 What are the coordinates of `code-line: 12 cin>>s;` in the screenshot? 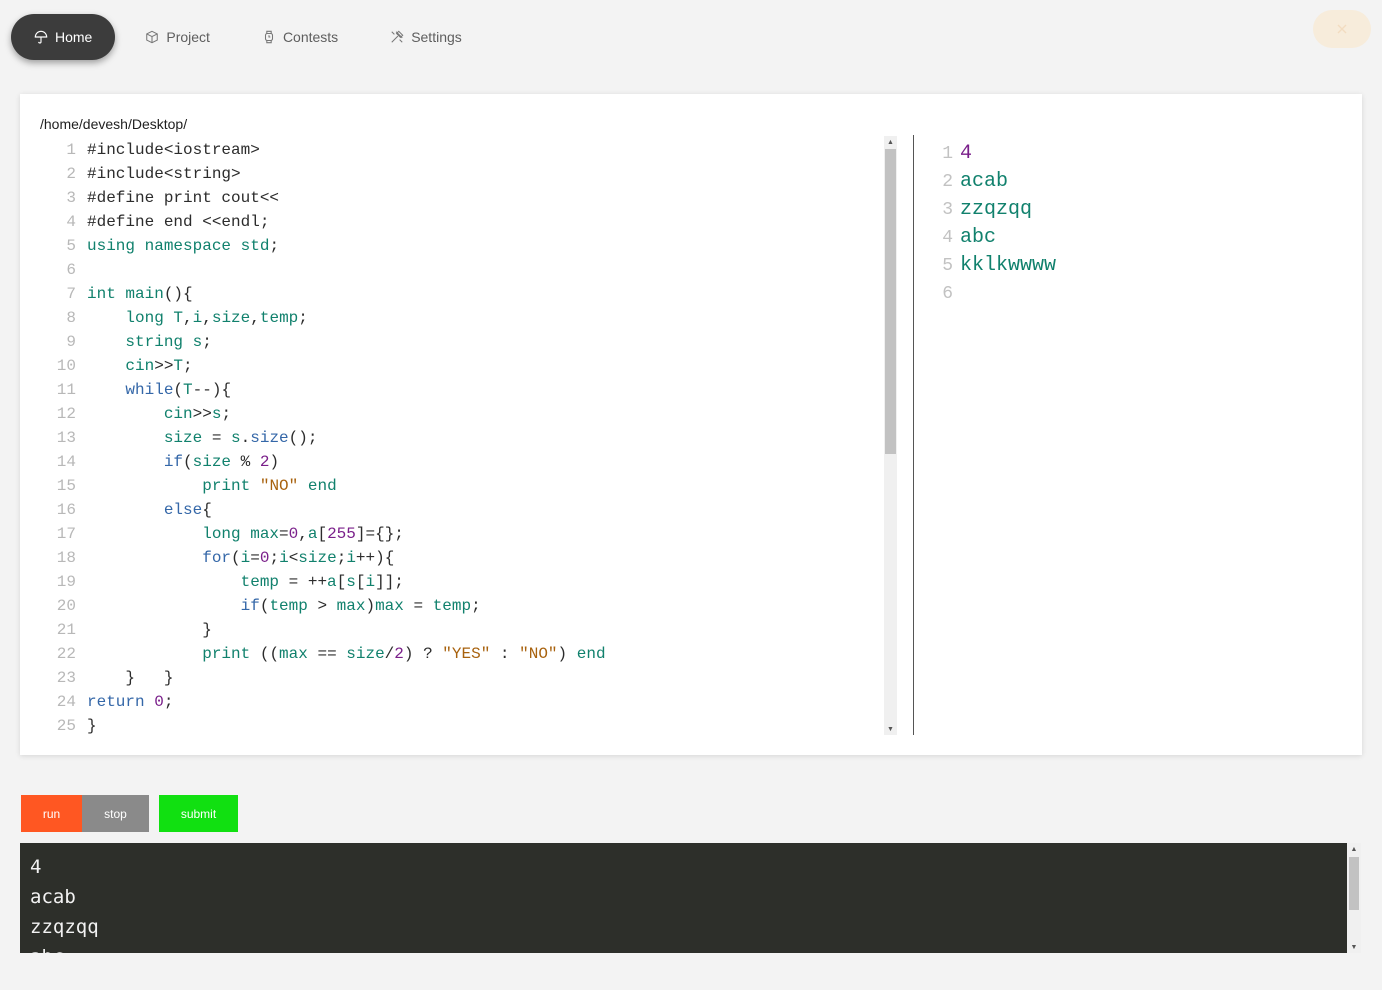 It's located at (461, 414).